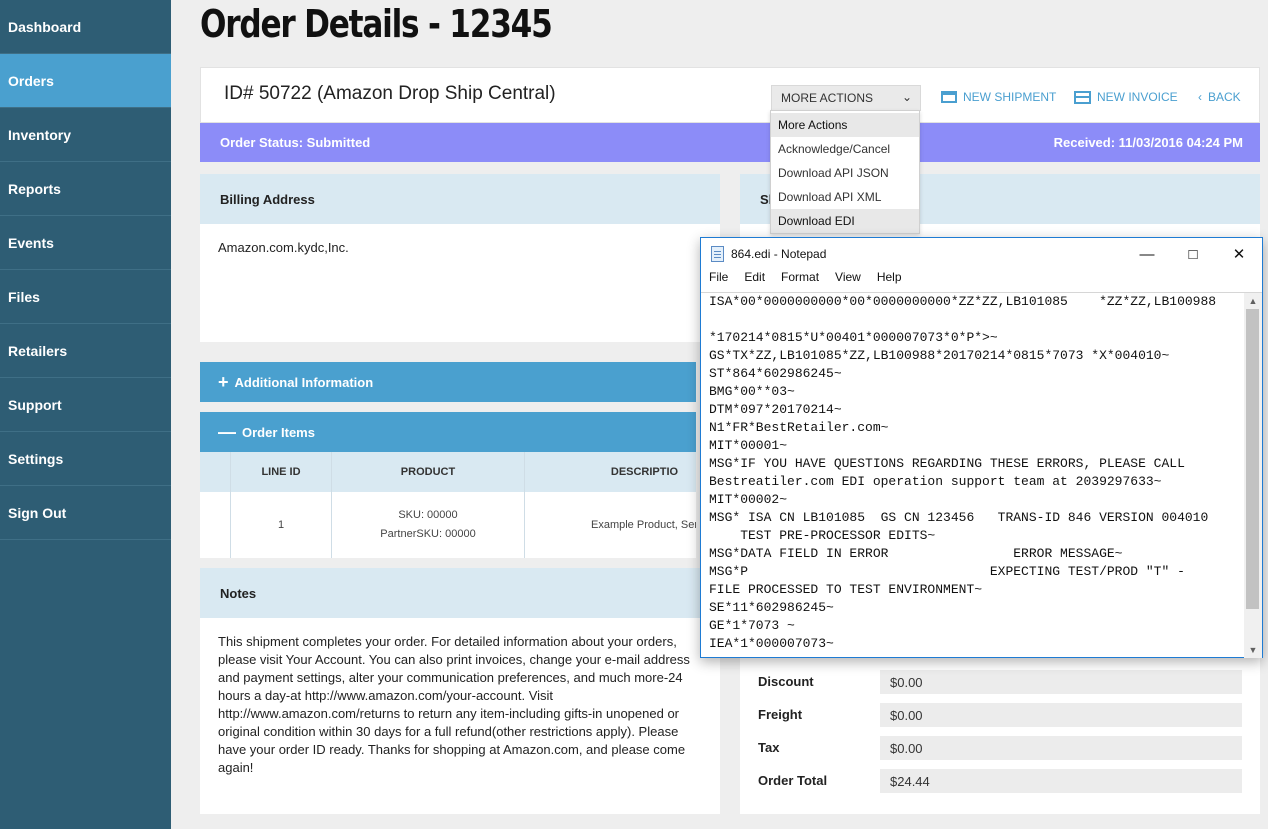  Describe the element at coordinates (758, 281) in the screenshot. I see `menu-edit: Edit` at that location.